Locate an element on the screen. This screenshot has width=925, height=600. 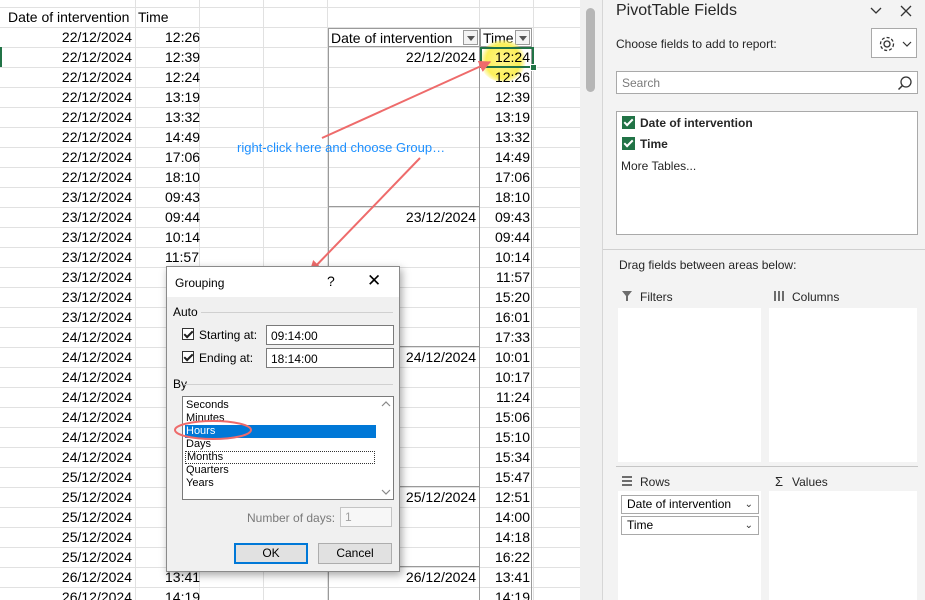
pane-title: PivotTable Fields is located at coordinates (676, 10).